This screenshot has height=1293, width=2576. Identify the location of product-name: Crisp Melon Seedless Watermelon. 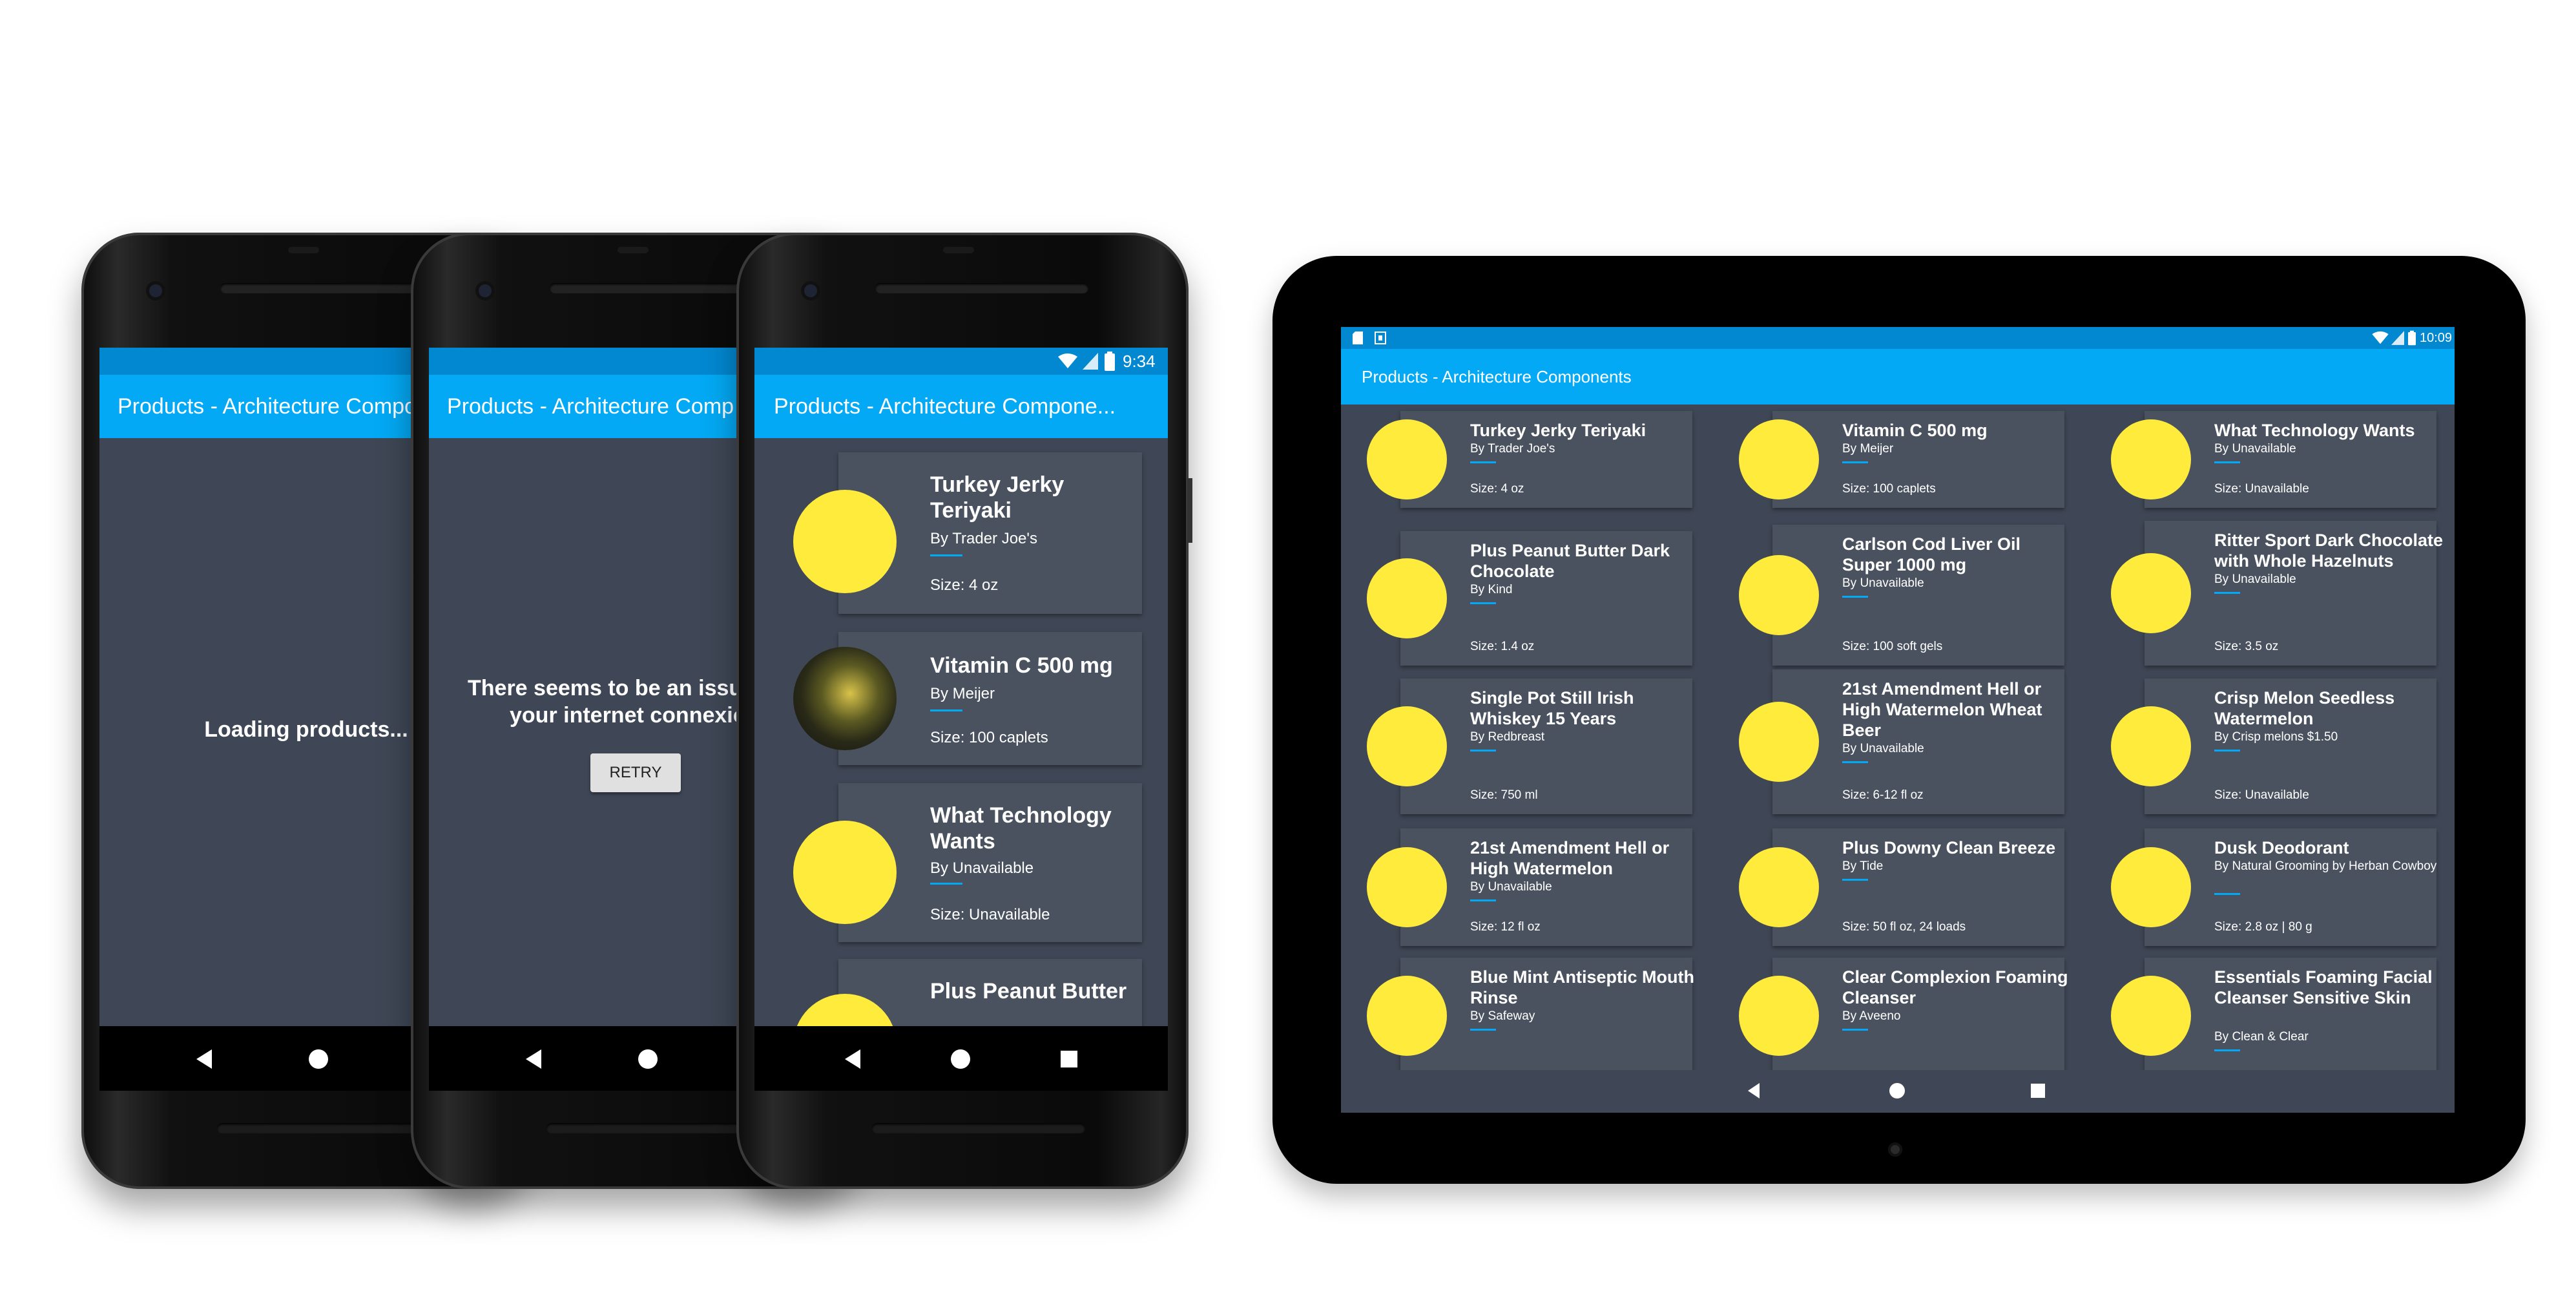
(2304, 708).